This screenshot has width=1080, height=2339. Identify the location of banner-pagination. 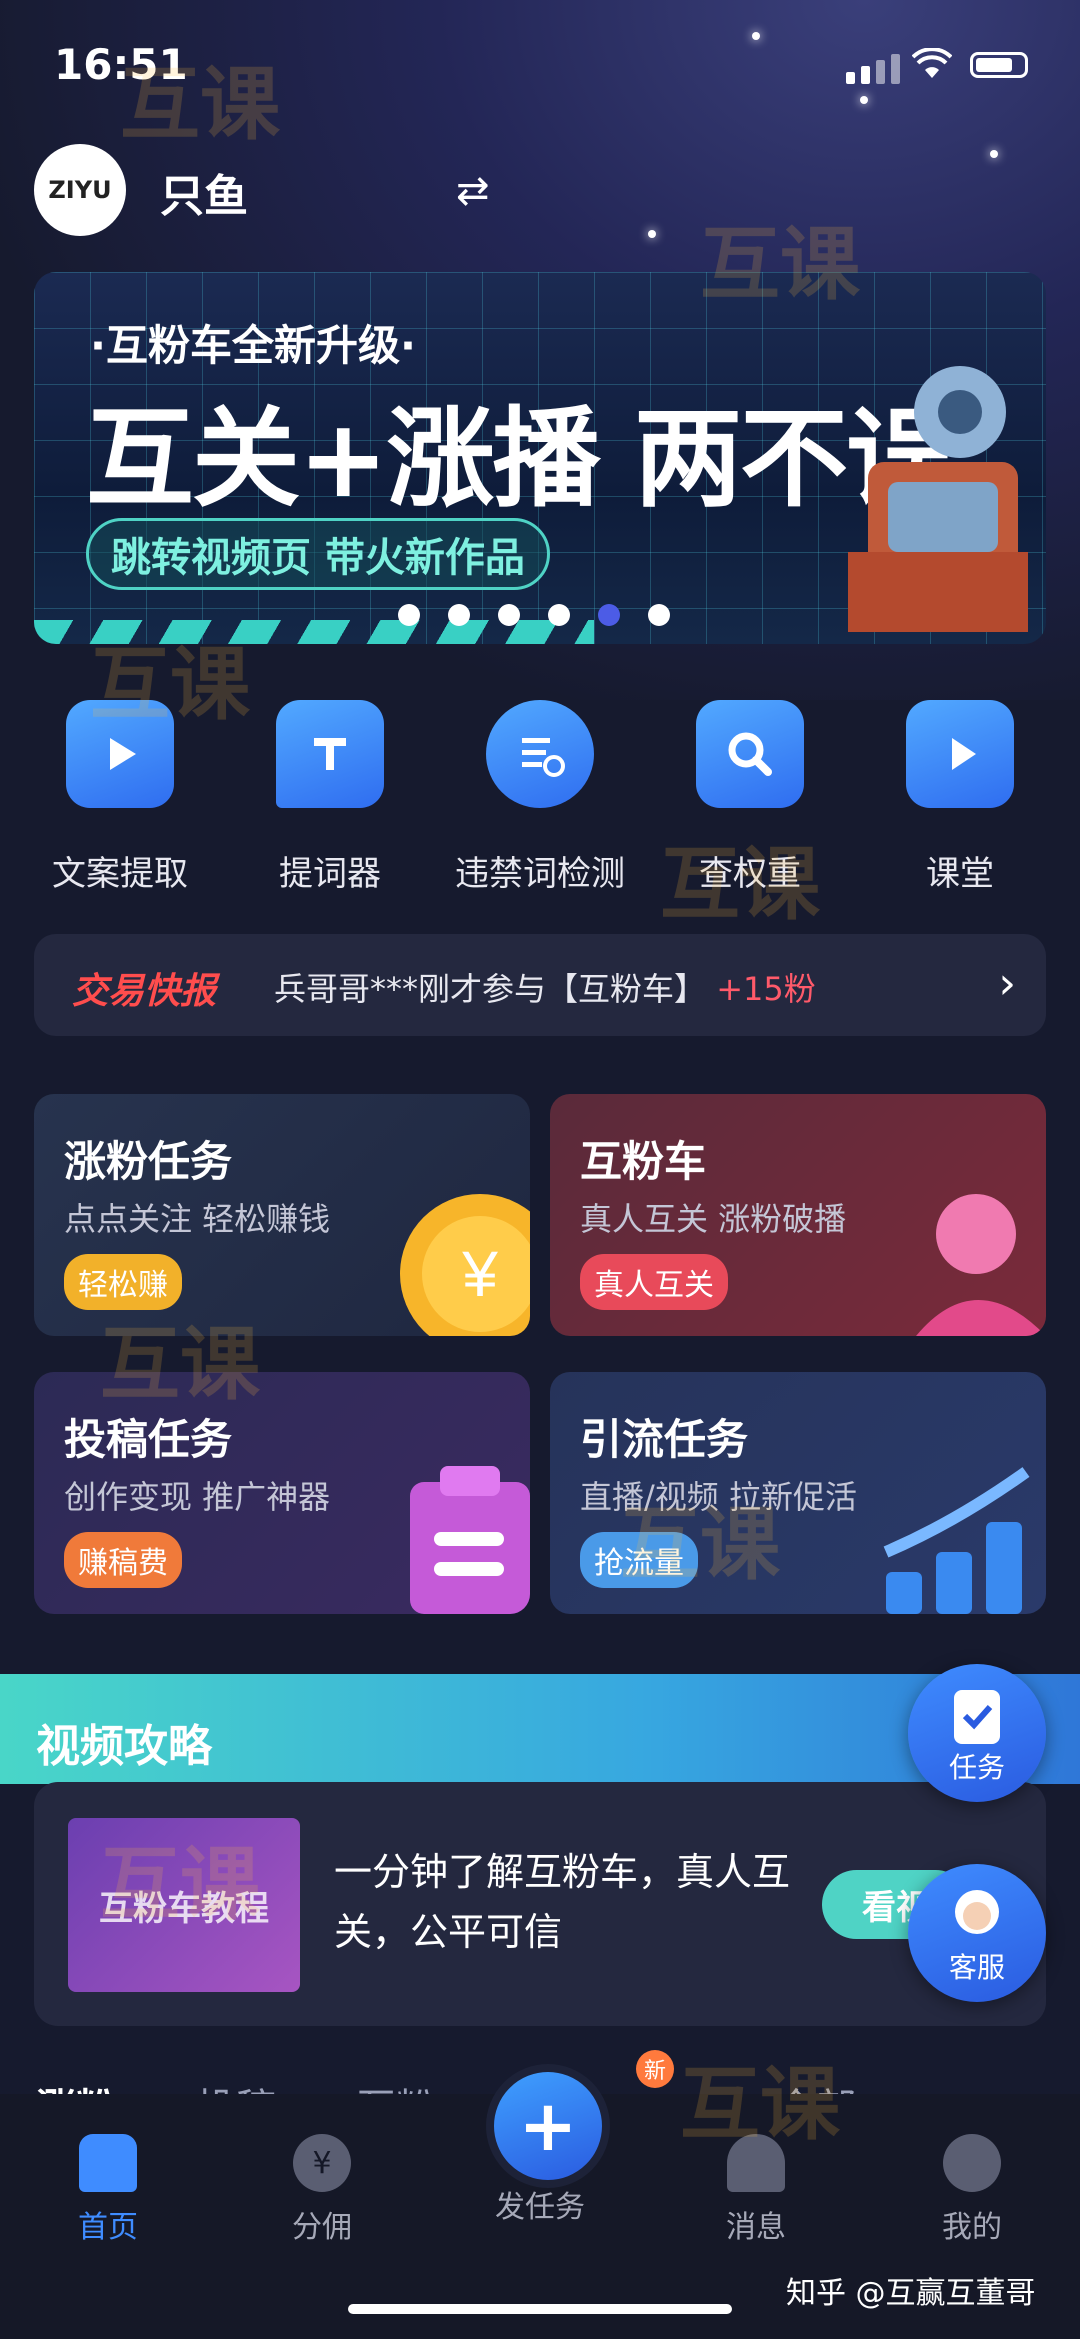
(534, 615).